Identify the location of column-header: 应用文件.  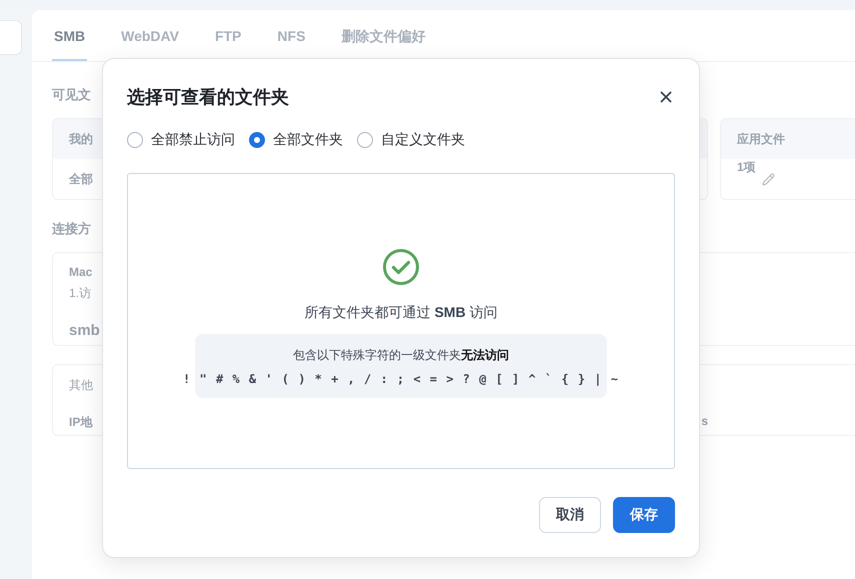
(788, 139).